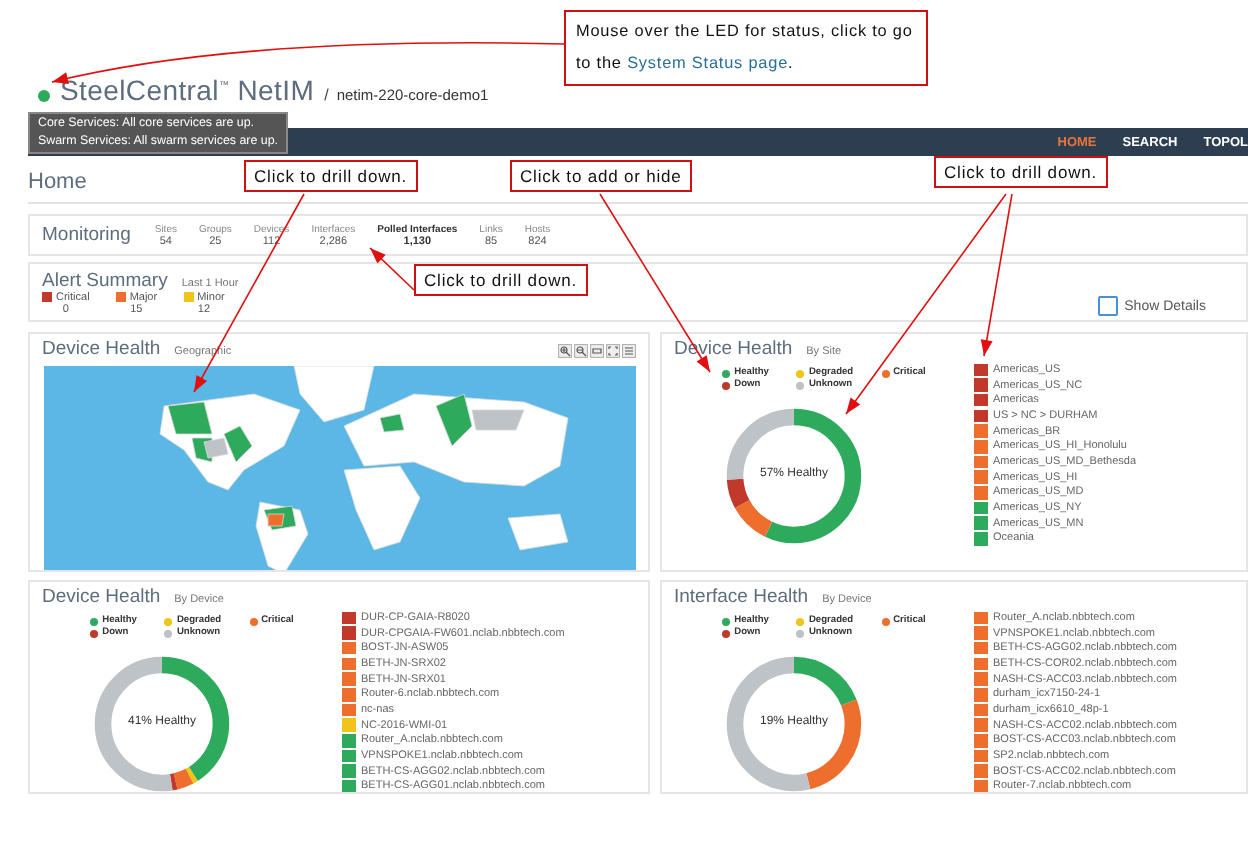  I want to click on page-title: Home, so click(57, 183).